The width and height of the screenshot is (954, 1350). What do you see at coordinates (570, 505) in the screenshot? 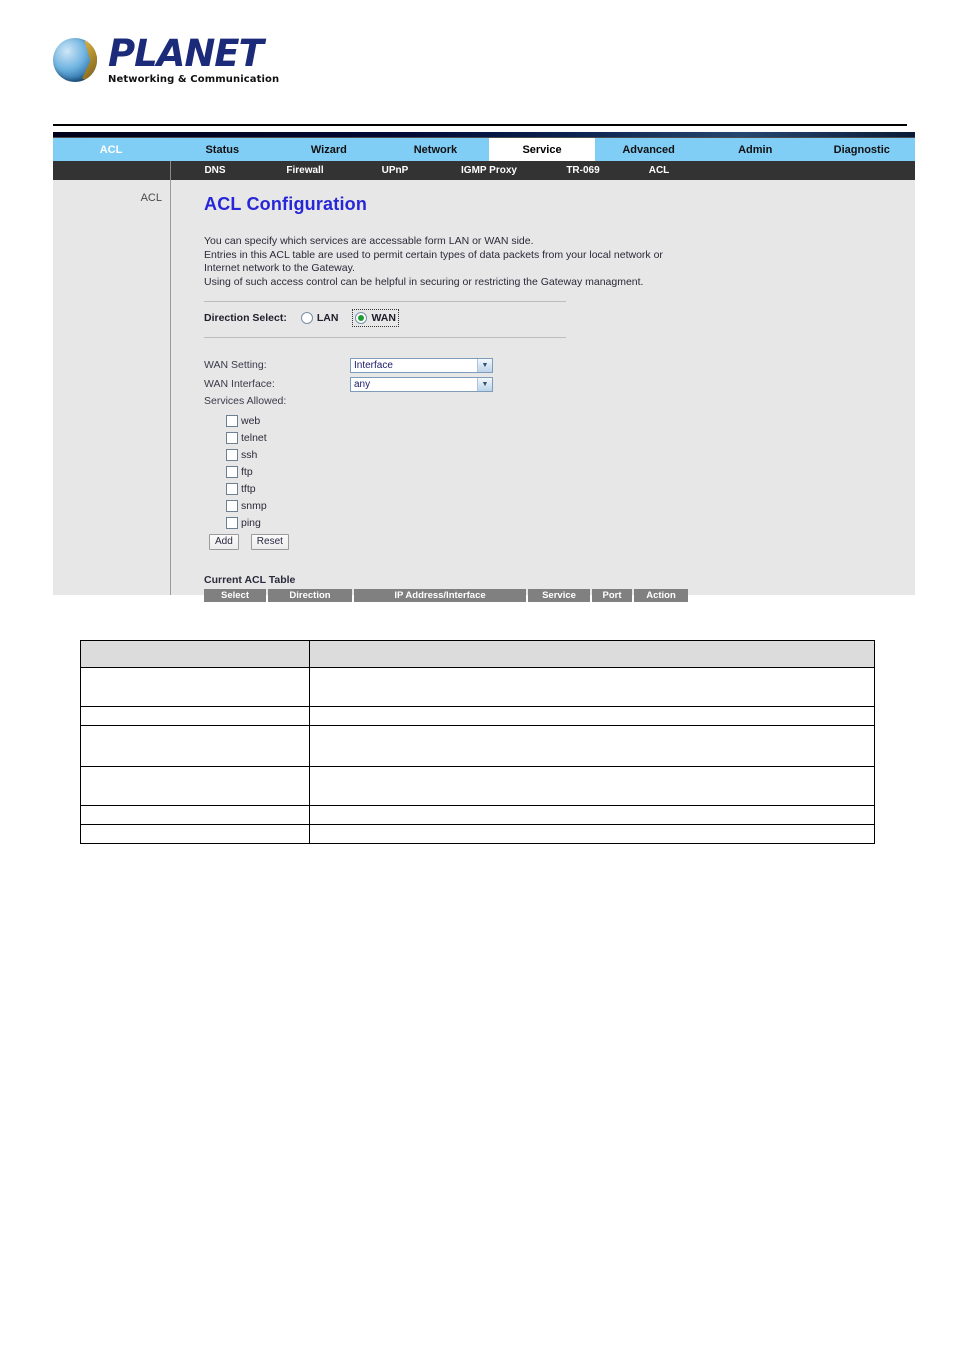
I see `service-checkbox-snmp: snmp` at bounding box center [570, 505].